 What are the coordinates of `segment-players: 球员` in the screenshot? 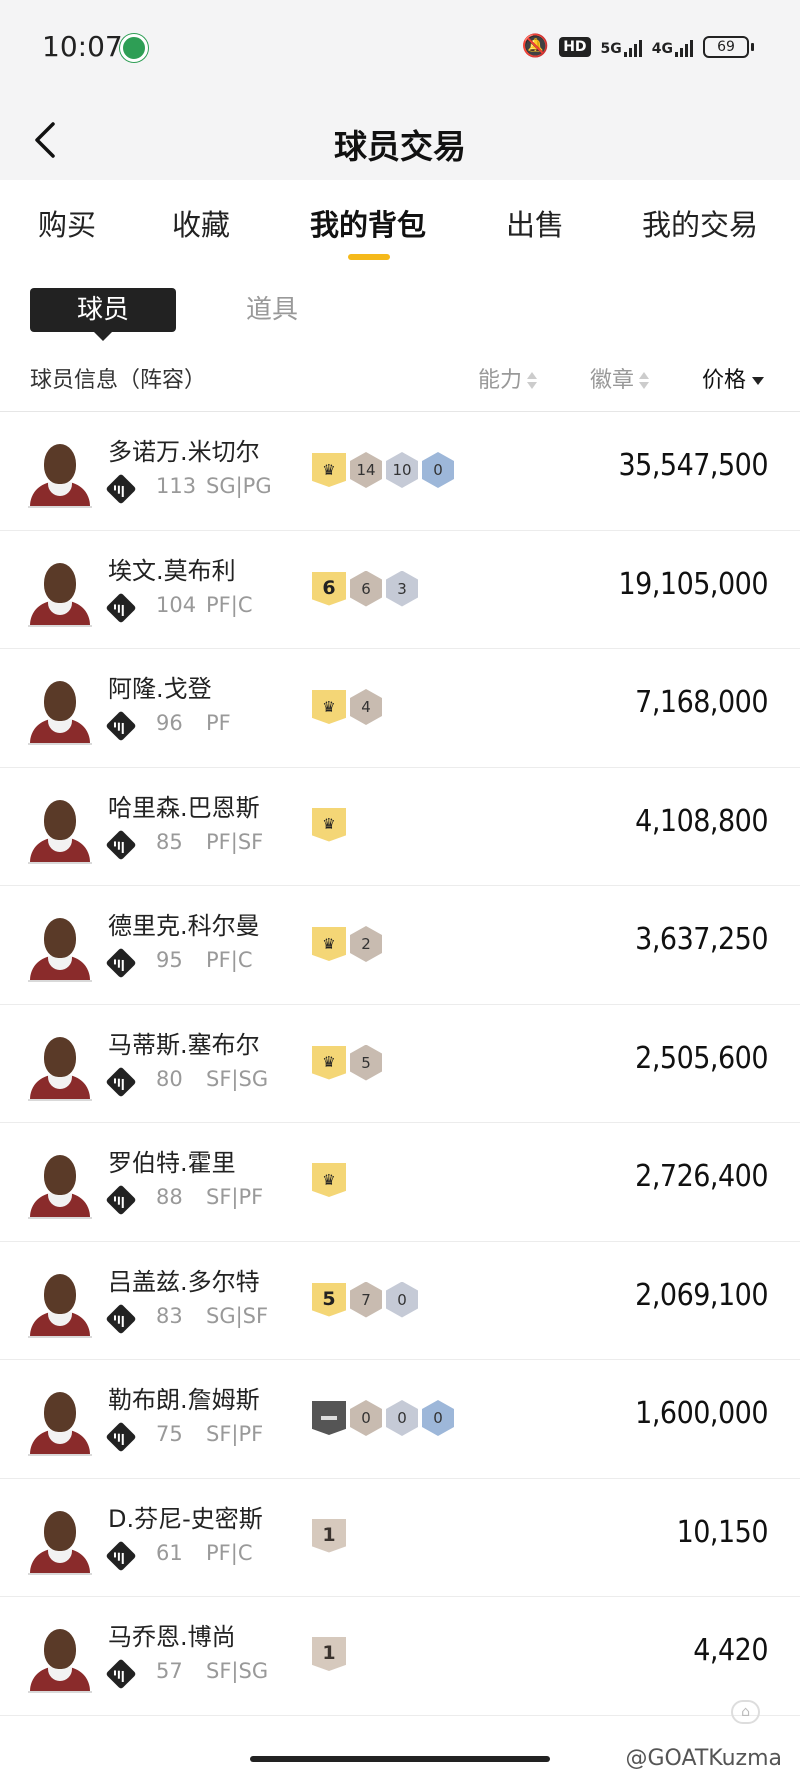 It's located at (103, 310).